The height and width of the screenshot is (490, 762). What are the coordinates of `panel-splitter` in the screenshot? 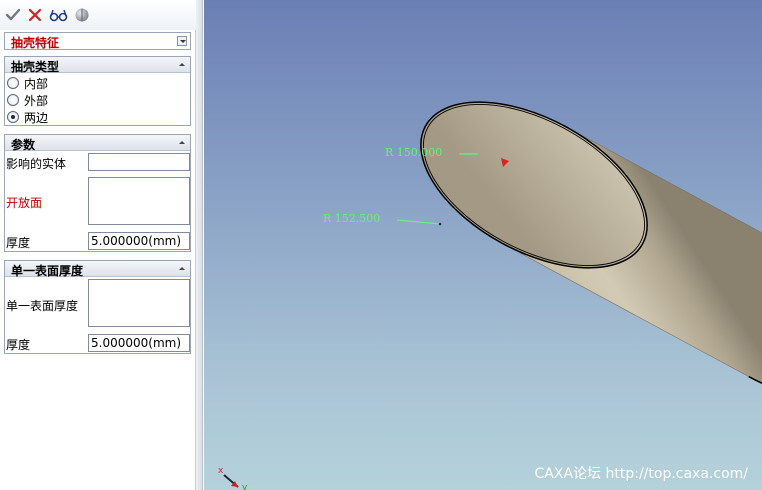 It's located at (199, 245).